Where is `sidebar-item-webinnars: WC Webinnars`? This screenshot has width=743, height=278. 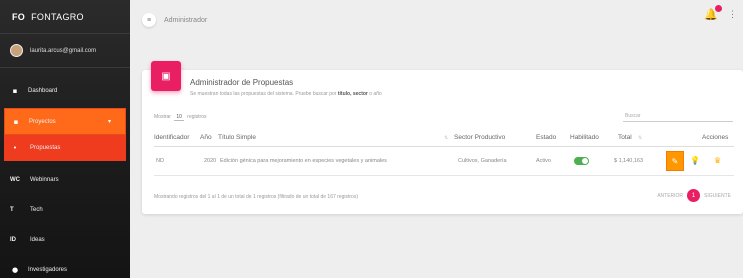
sidebar-item-webinnars: WC Webinnars is located at coordinates (65, 180).